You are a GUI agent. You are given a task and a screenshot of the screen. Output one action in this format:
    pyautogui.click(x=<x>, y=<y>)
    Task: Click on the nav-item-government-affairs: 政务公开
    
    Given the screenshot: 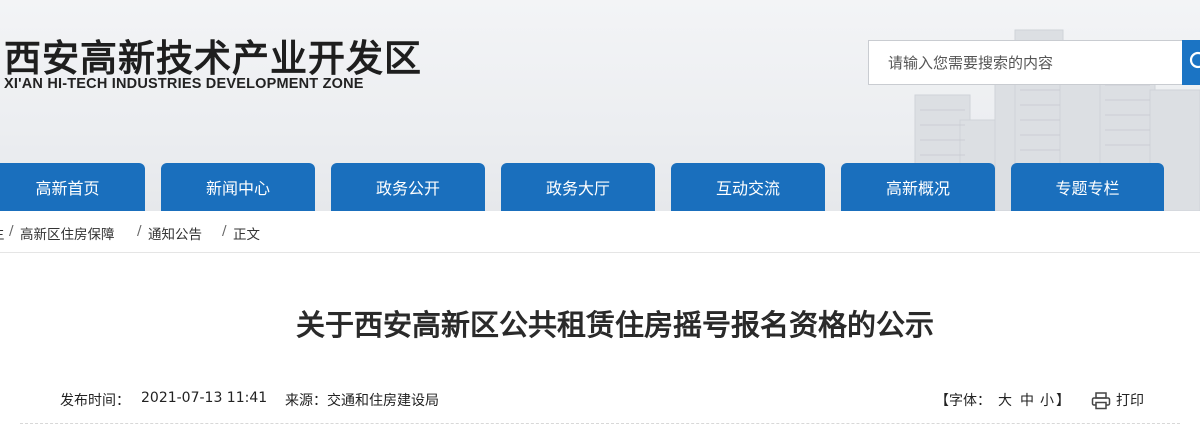 What is the action you would take?
    pyautogui.click(x=408, y=187)
    